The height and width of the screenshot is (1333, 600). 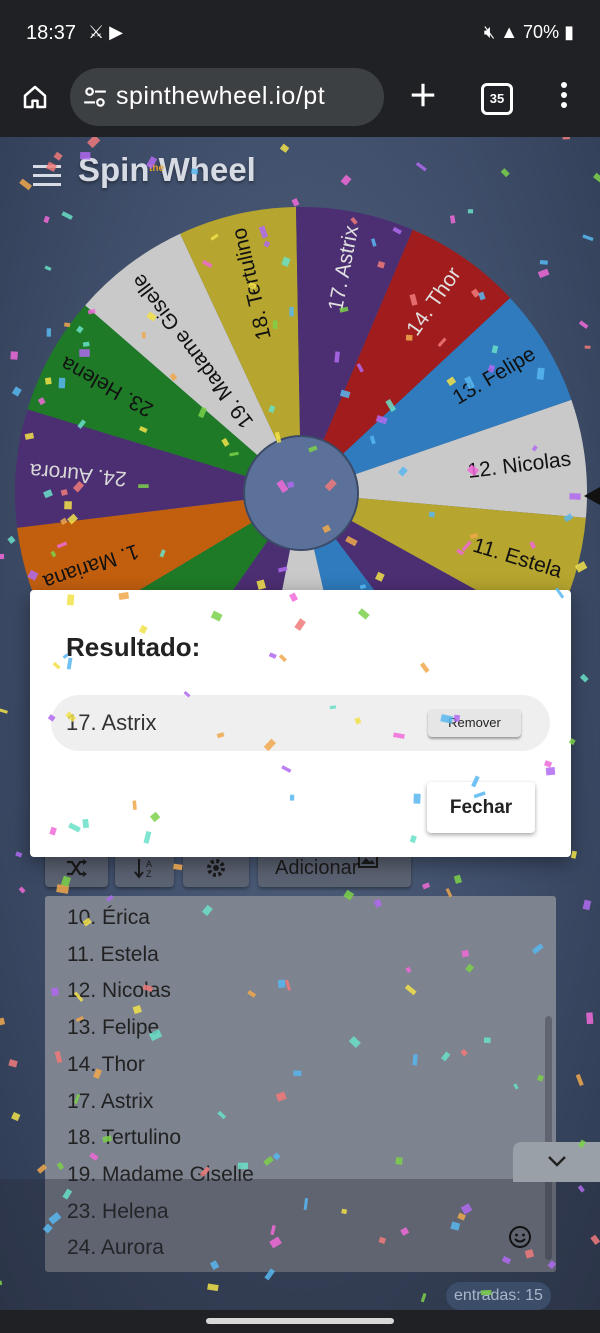 I want to click on url-text: spinthewheel.io/pt, so click(x=221, y=96).